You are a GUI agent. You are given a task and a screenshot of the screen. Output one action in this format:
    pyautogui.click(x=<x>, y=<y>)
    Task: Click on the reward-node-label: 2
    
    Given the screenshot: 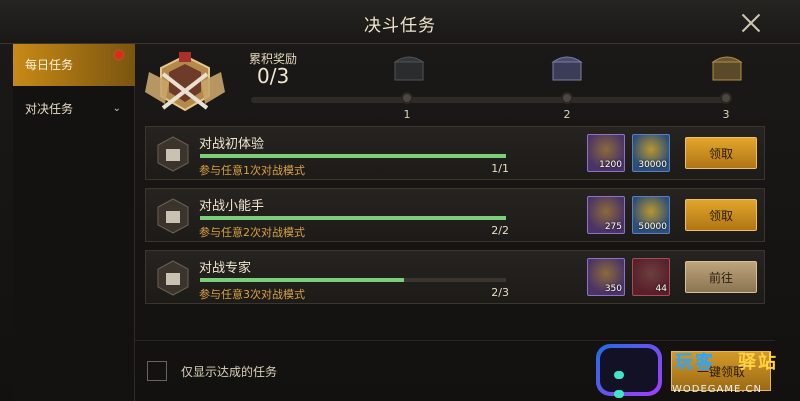 What is the action you would take?
    pyautogui.click(x=567, y=114)
    